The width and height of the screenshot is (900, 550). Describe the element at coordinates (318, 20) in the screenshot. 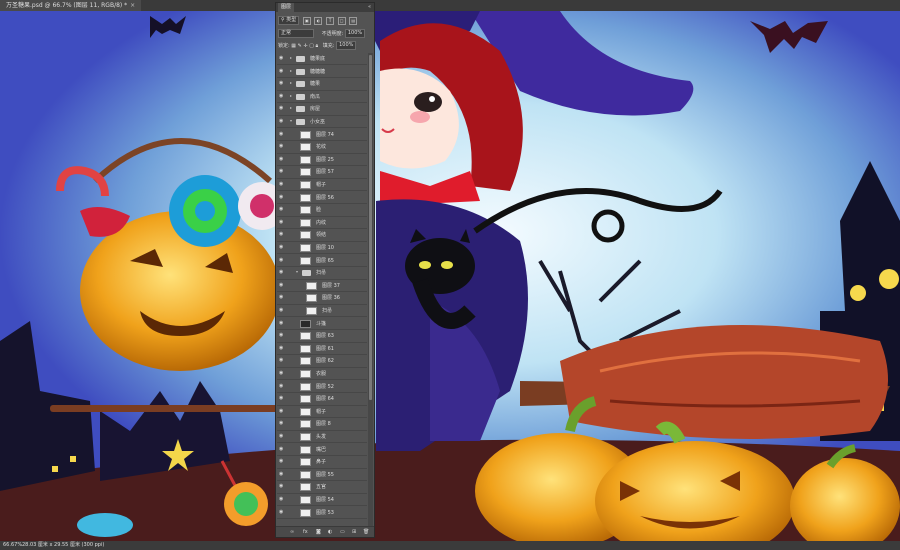

I see `filter-adjust-icon: ◐` at that location.